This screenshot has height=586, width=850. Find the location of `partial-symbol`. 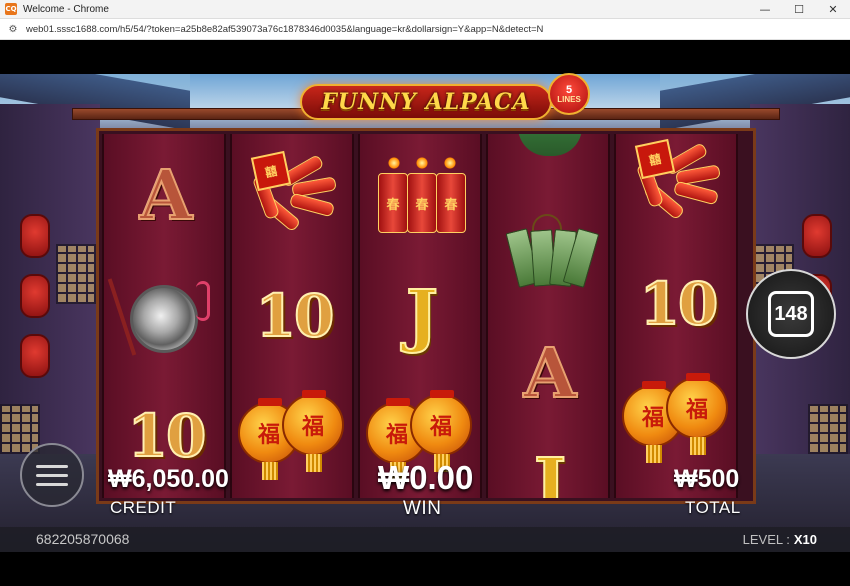

partial-symbol is located at coordinates (550, 145).